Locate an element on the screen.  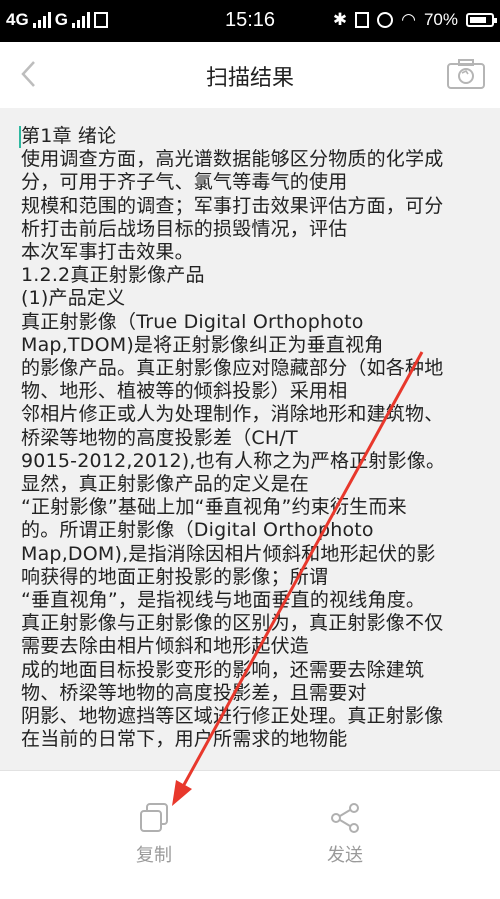
bottom-action-bar: 复制 发送 is located at coordinates (250, 834).